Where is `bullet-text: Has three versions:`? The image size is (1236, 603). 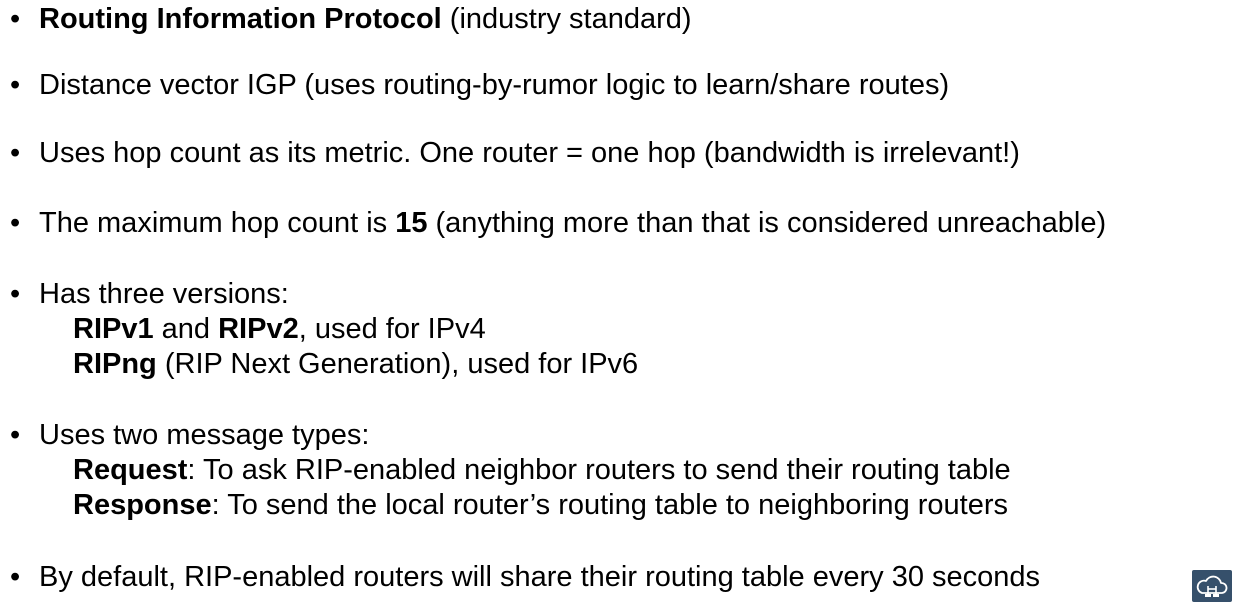
bullet-text: Has three versions: is located at coordinates (164, 294).